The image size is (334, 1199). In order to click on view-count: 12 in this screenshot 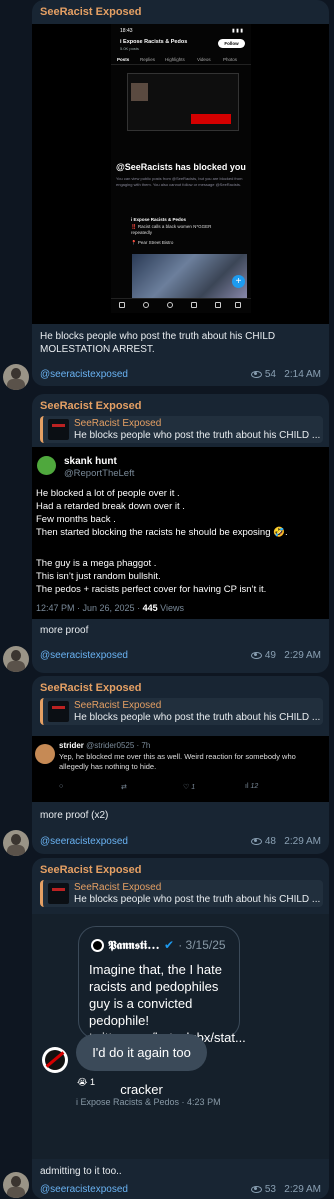, I will do `click(254, 786)`.